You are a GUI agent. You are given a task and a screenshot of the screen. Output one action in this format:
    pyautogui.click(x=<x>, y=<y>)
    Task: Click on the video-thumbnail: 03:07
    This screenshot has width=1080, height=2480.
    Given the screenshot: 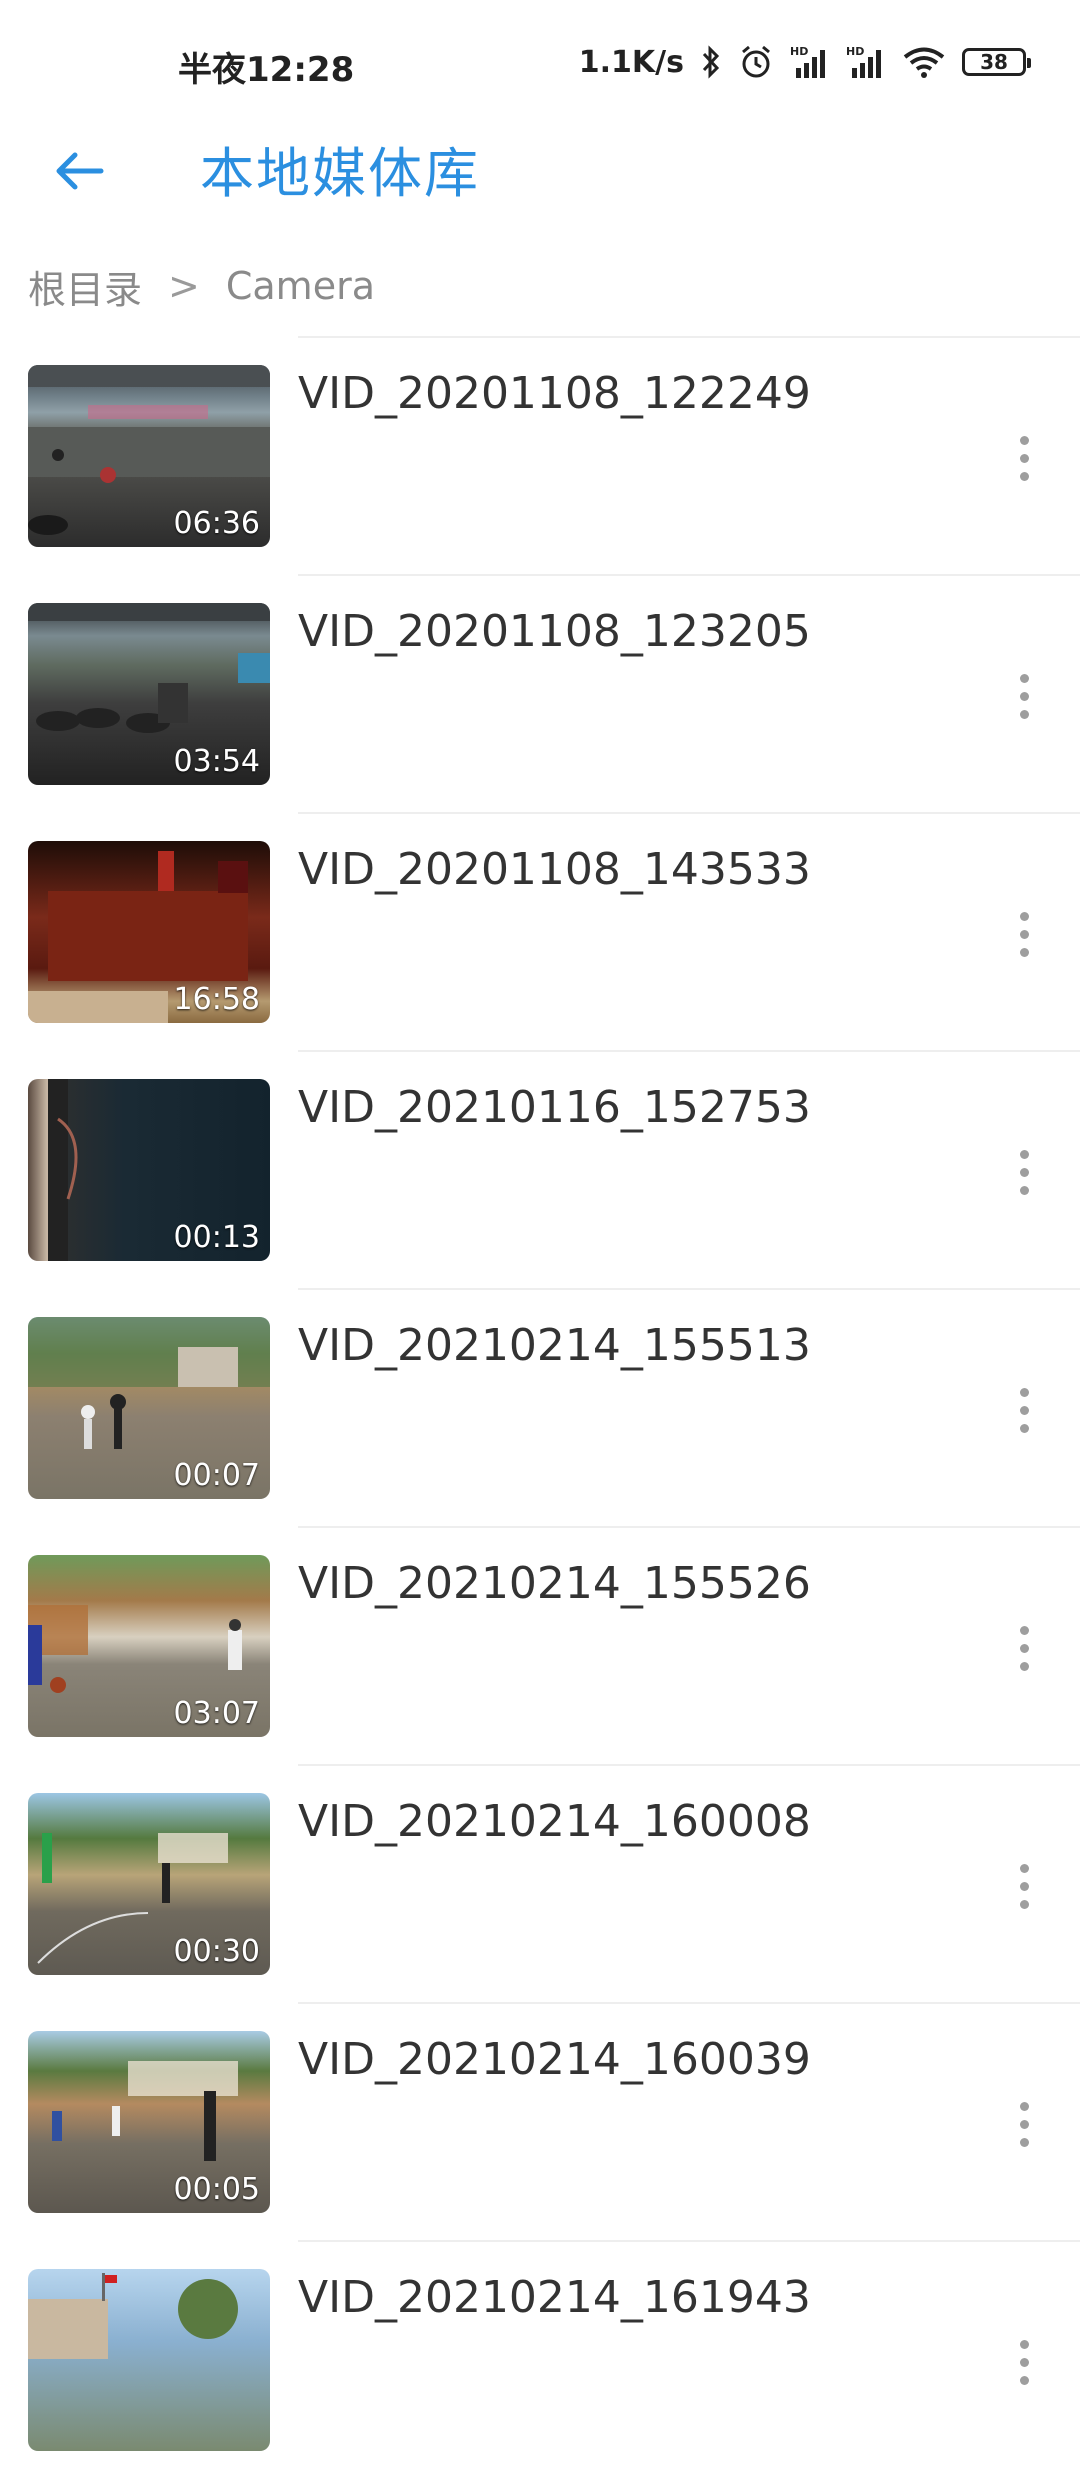 What is the action you would take?
    pyautogui.click(x=149, y=1646)
    